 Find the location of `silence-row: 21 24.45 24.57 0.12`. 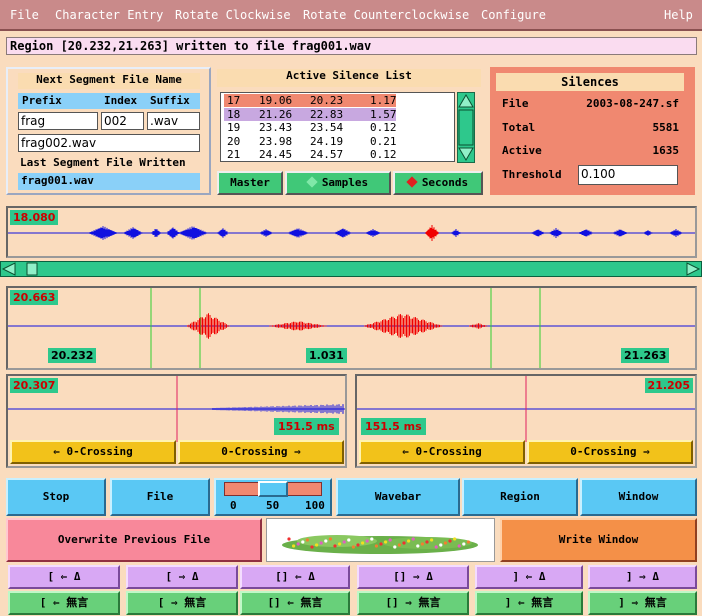

silence-row: 21 24.45 24.57 0.12 is located at coordinates (310, 154).